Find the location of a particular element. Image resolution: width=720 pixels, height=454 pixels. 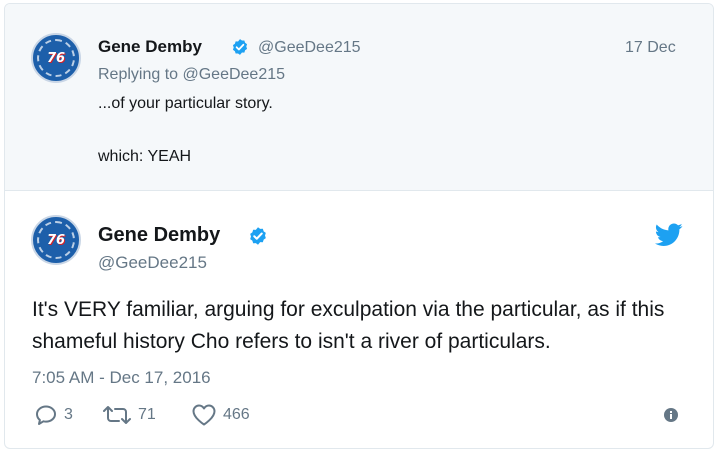

parent-author-name: Gene Demby is located at coordinates (150, 47).